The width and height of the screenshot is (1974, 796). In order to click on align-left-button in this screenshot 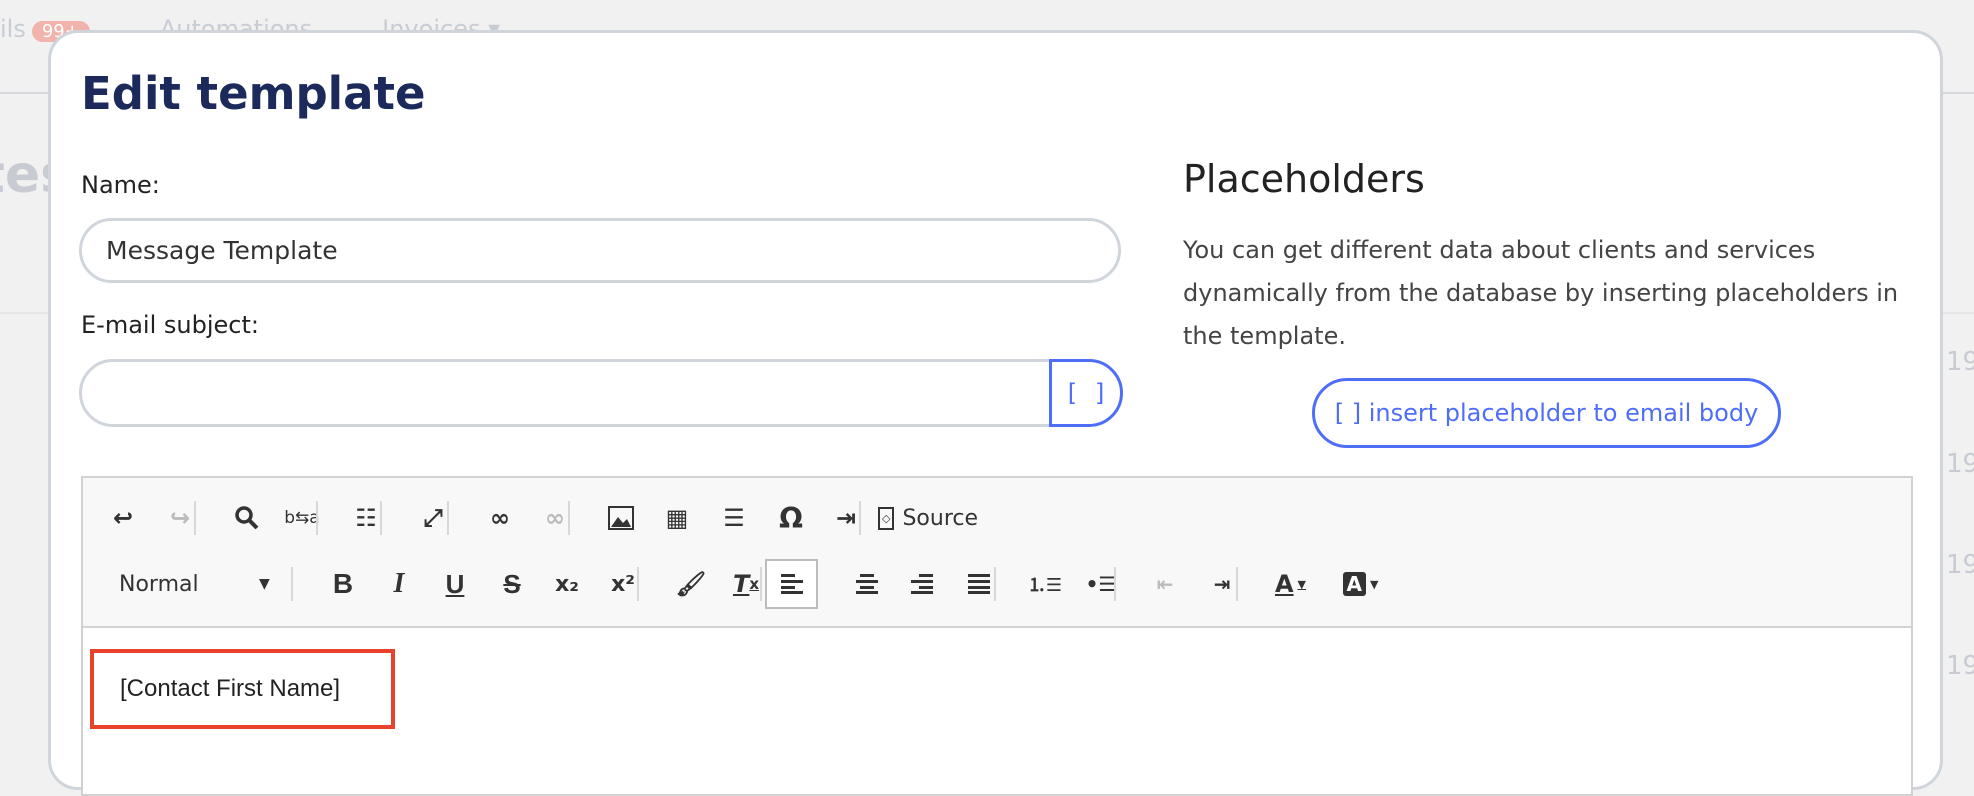, I will do `click(791, 584)`.